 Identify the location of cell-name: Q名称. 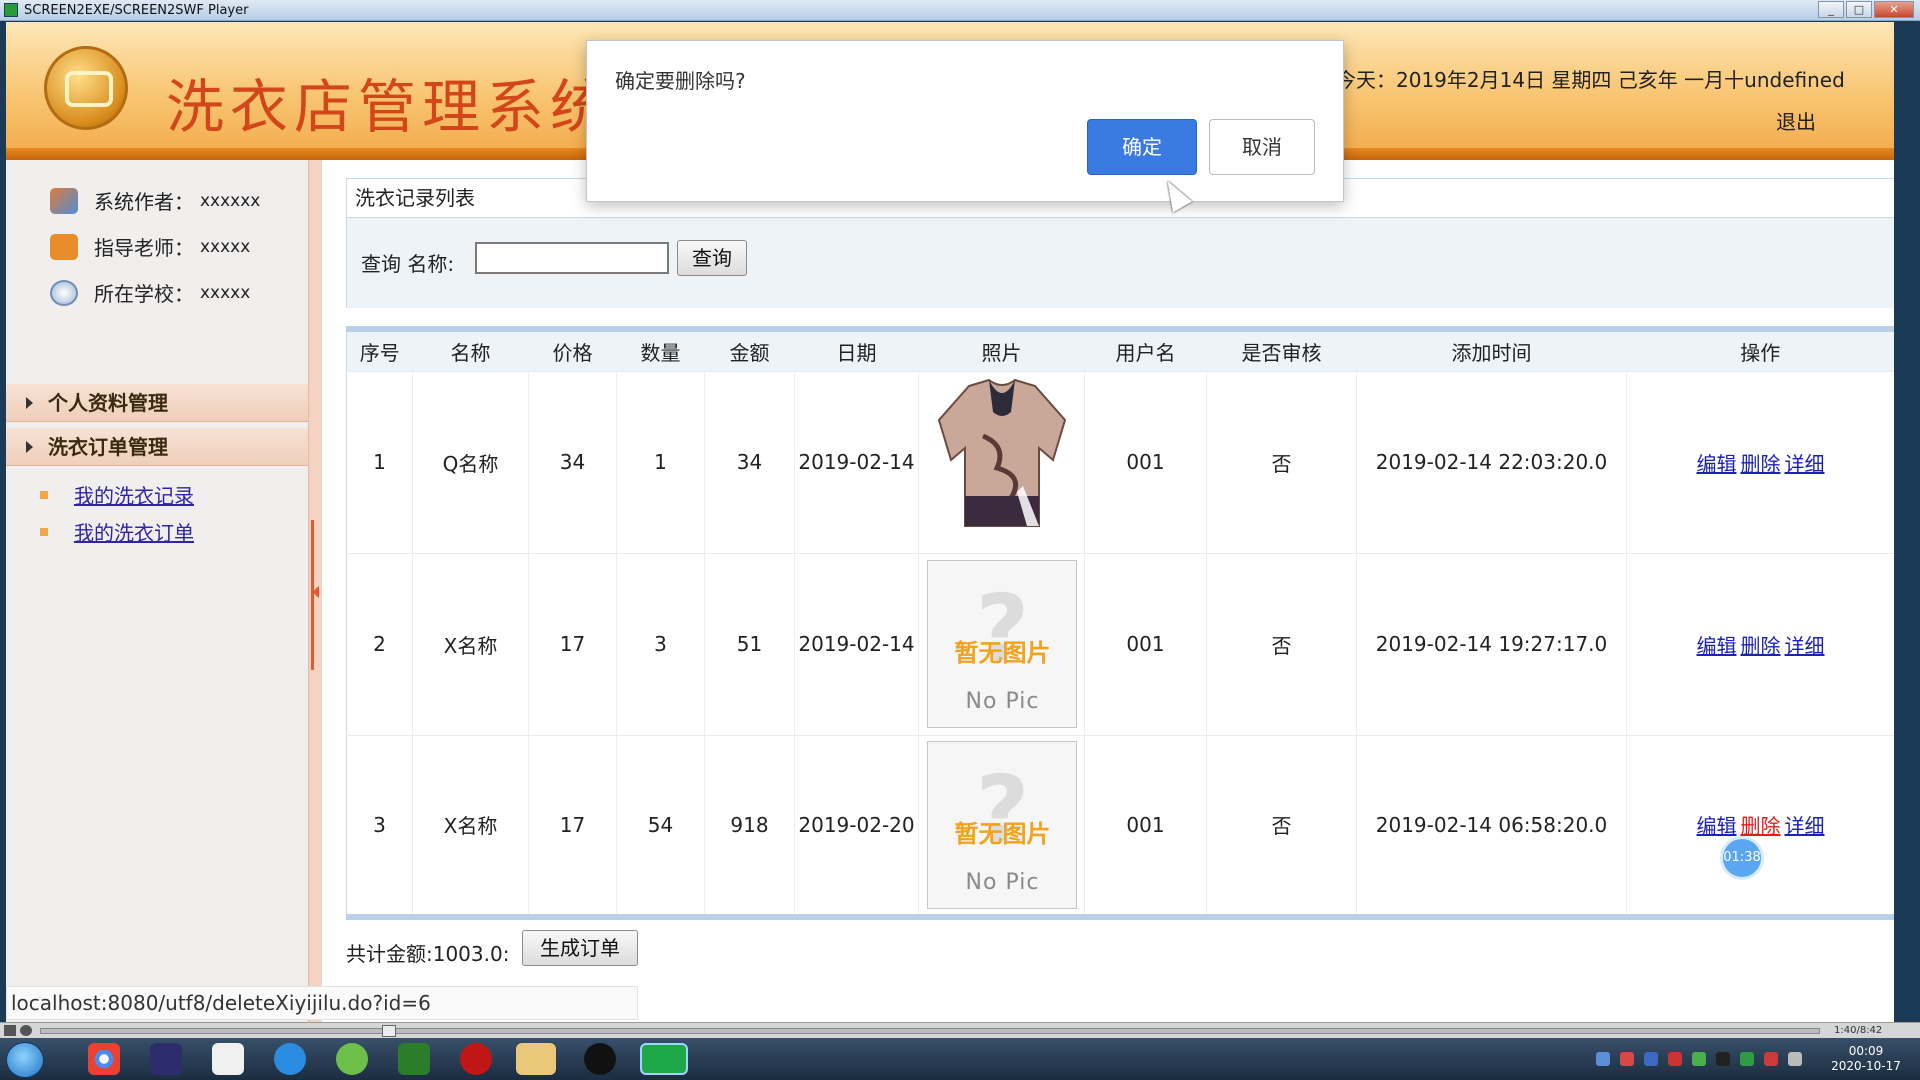
(470, 461).